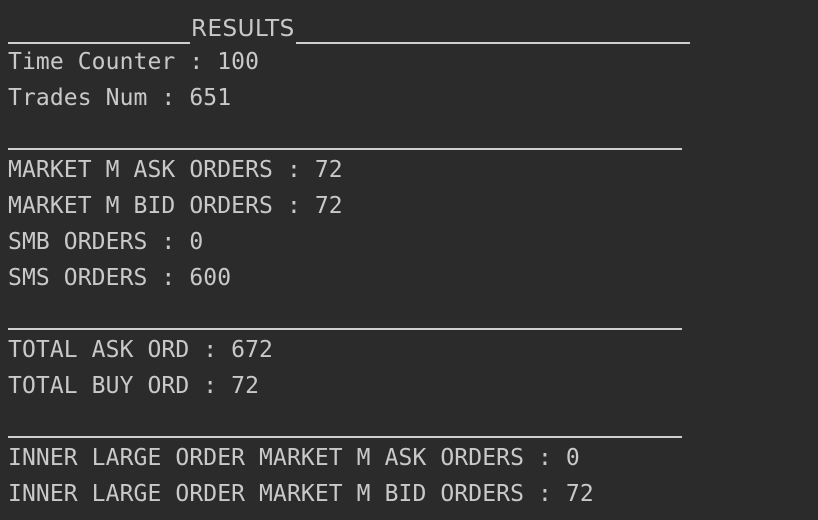 This screenshot has width=818, height=520. Describe the element at coordinates (106, 242) in the screenshot. I see `smb-orders-line: SMB ORDERS : 0` at that location.